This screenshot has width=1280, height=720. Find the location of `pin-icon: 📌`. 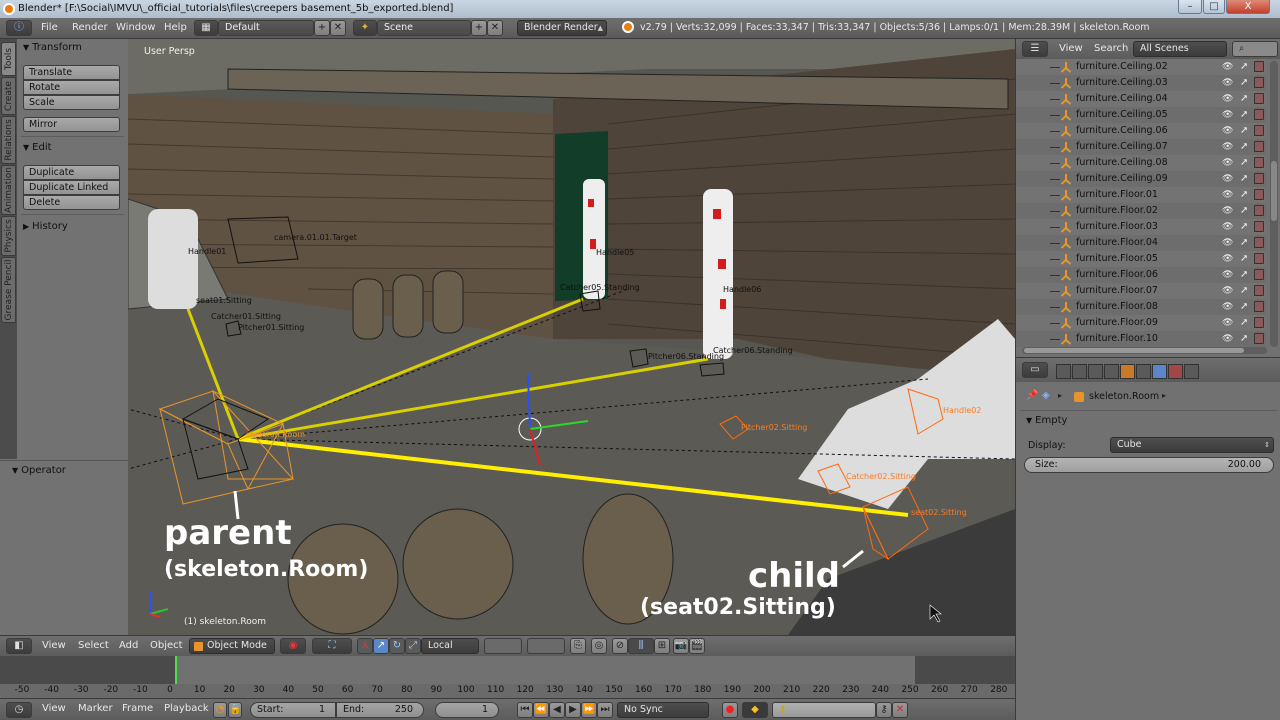

pin-icon: 📌 is located at coordinates (1032, 395).